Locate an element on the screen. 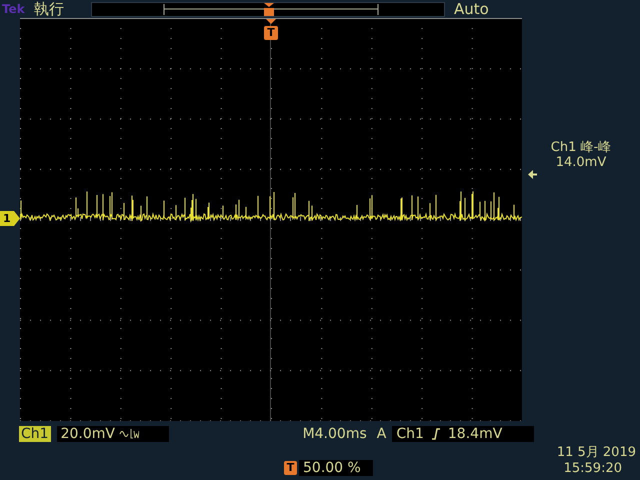 The image size is (640, 480). date: 11 5月 2019 is located at coordinates (596, 453).